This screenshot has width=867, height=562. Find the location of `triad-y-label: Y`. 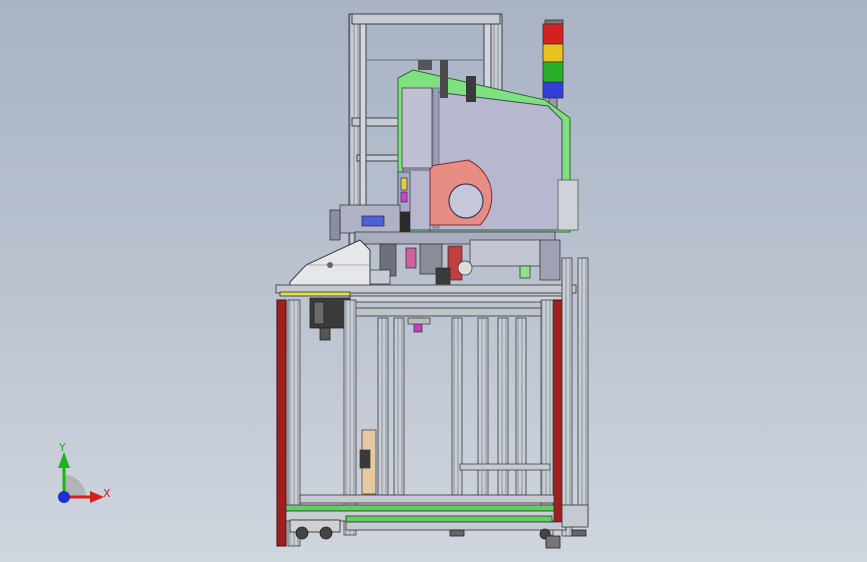

triad-y-label: Y is located at coordinates (62, 447).